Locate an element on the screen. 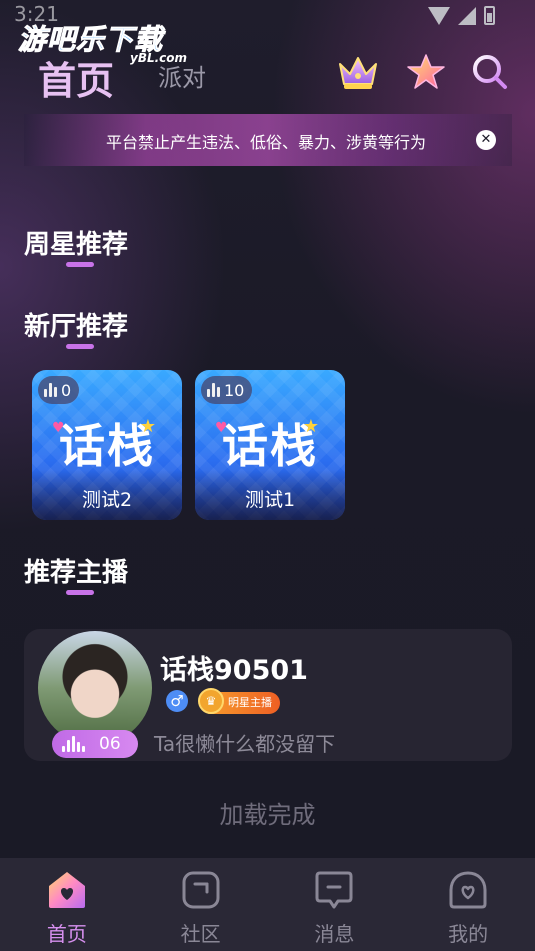 This screenshot has height=951, width=535. star-host-badge-label: 明星主播 is located at coordinates (250, 702).